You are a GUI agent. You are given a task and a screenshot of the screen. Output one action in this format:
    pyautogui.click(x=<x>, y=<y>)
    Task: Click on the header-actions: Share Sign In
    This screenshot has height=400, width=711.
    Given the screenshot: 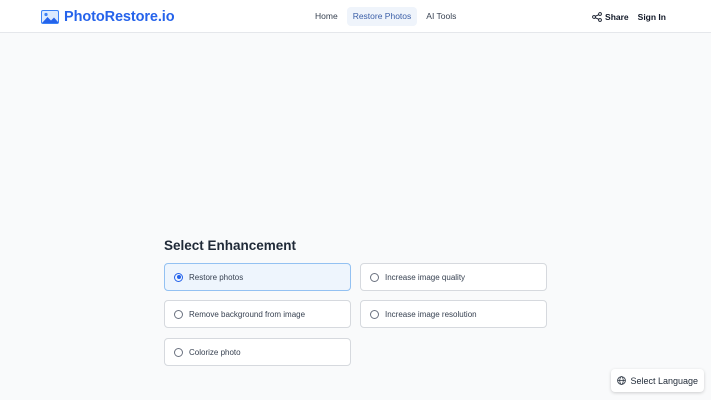 What is the action you would take?
    pyautogui.click(x=629, y=16)
    